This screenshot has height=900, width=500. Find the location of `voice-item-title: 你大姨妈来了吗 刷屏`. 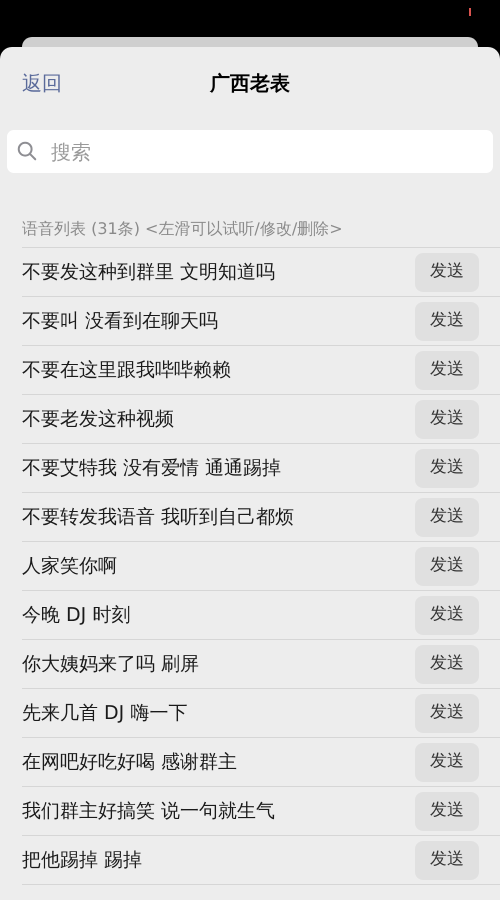

voice-item-title: 你大姨妈来了吗 刷屏 is located at coordinates (111, 664).